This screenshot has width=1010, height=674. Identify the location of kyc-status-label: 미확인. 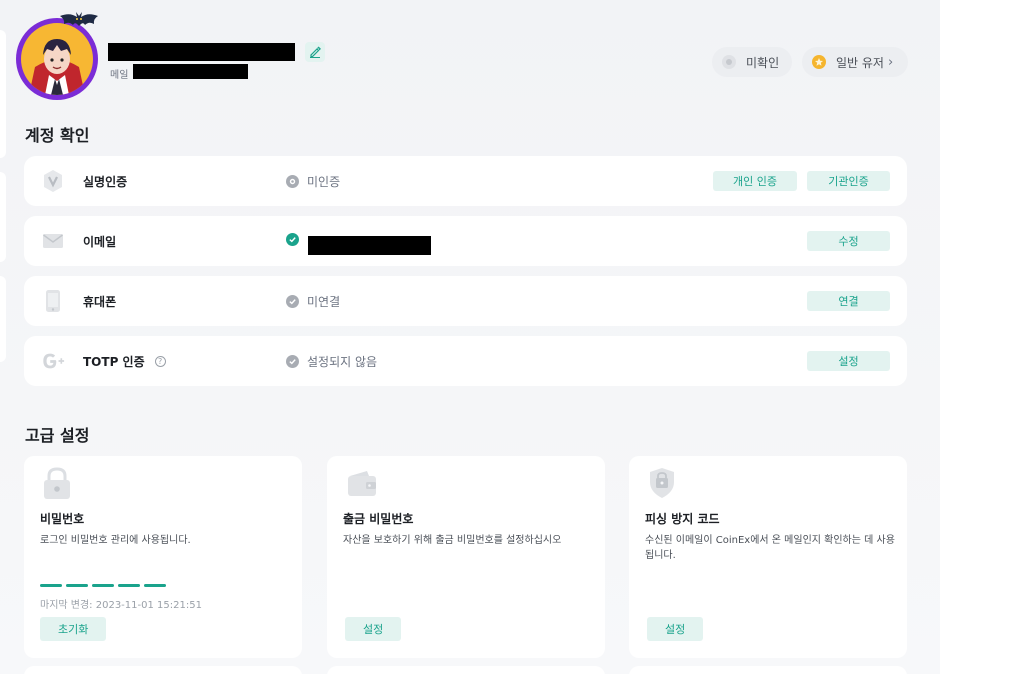
(763, 62).